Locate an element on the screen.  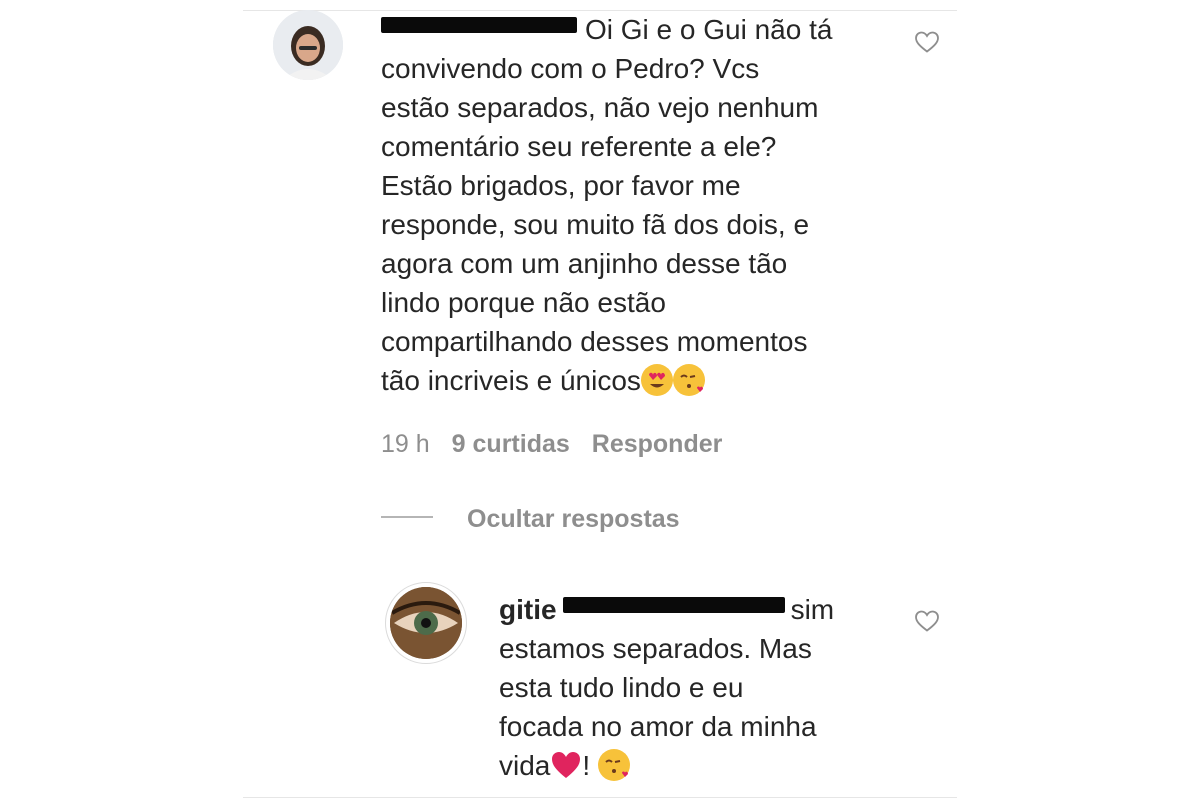
comment-line: comentário seu referente a ele? is located at coordinates (579, 146).